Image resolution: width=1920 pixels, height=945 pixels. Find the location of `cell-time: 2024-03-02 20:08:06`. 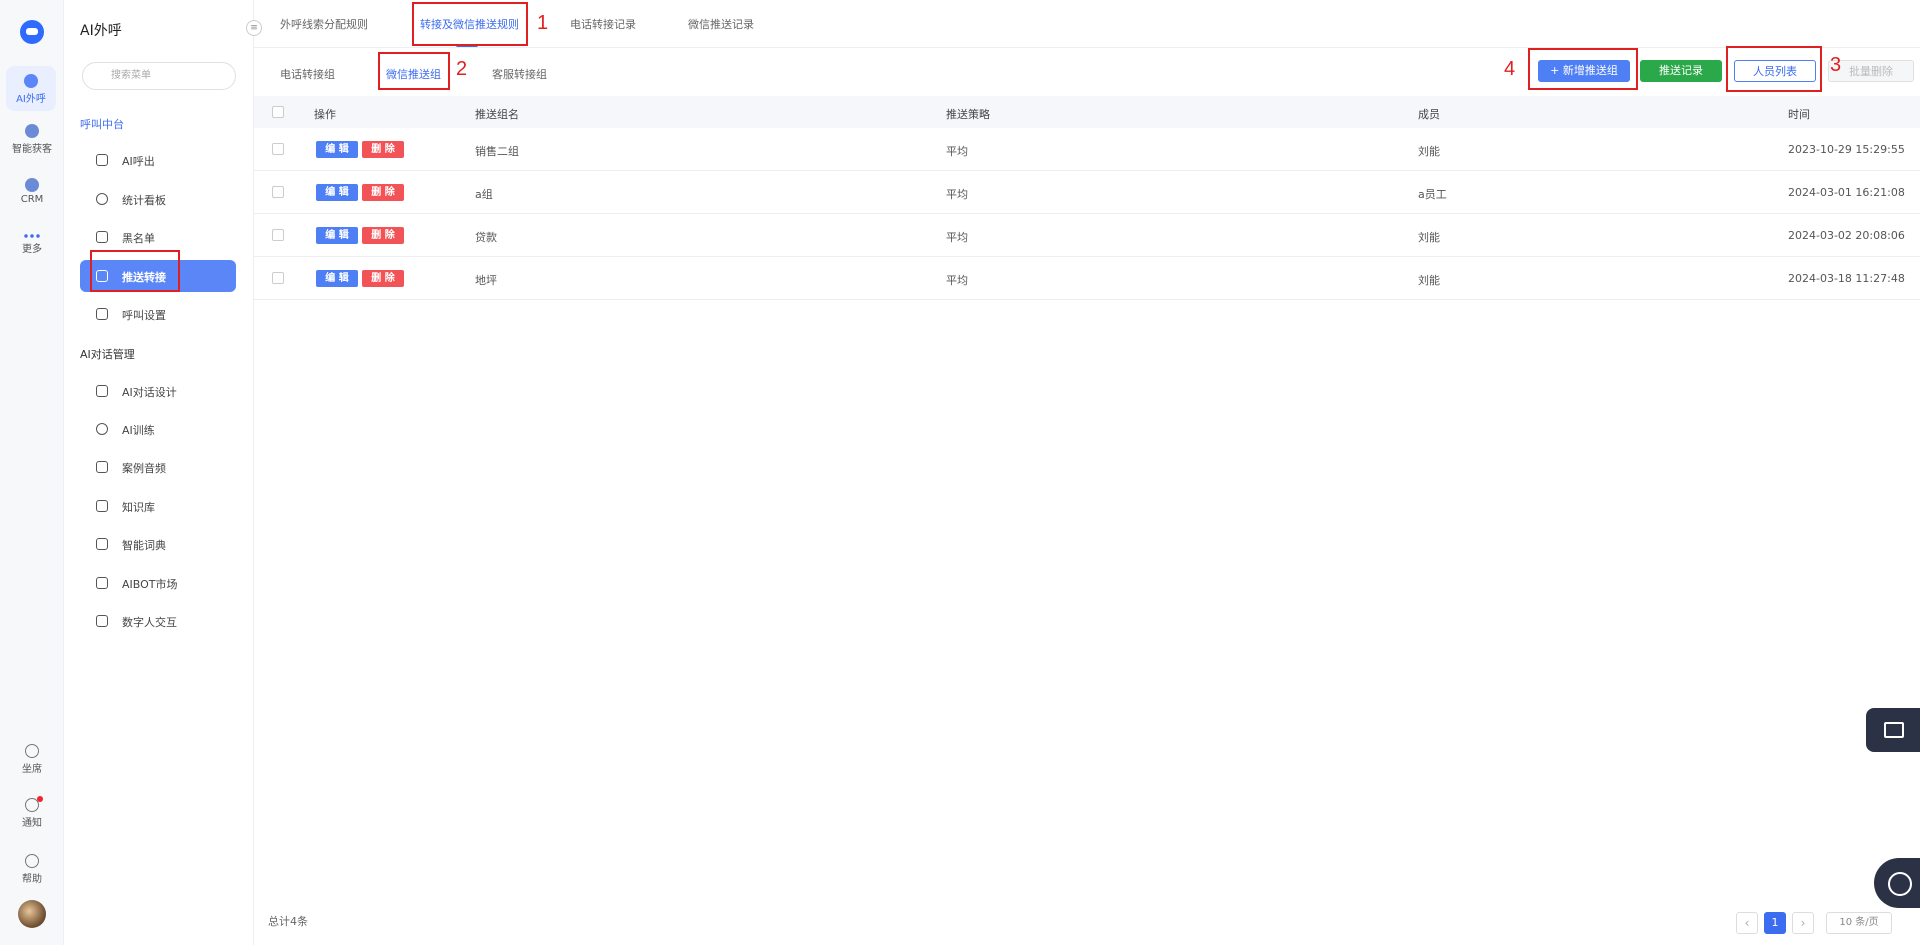

cell-time: 2024-03-02 20:08:06 is located at coordinates (1846, 235).